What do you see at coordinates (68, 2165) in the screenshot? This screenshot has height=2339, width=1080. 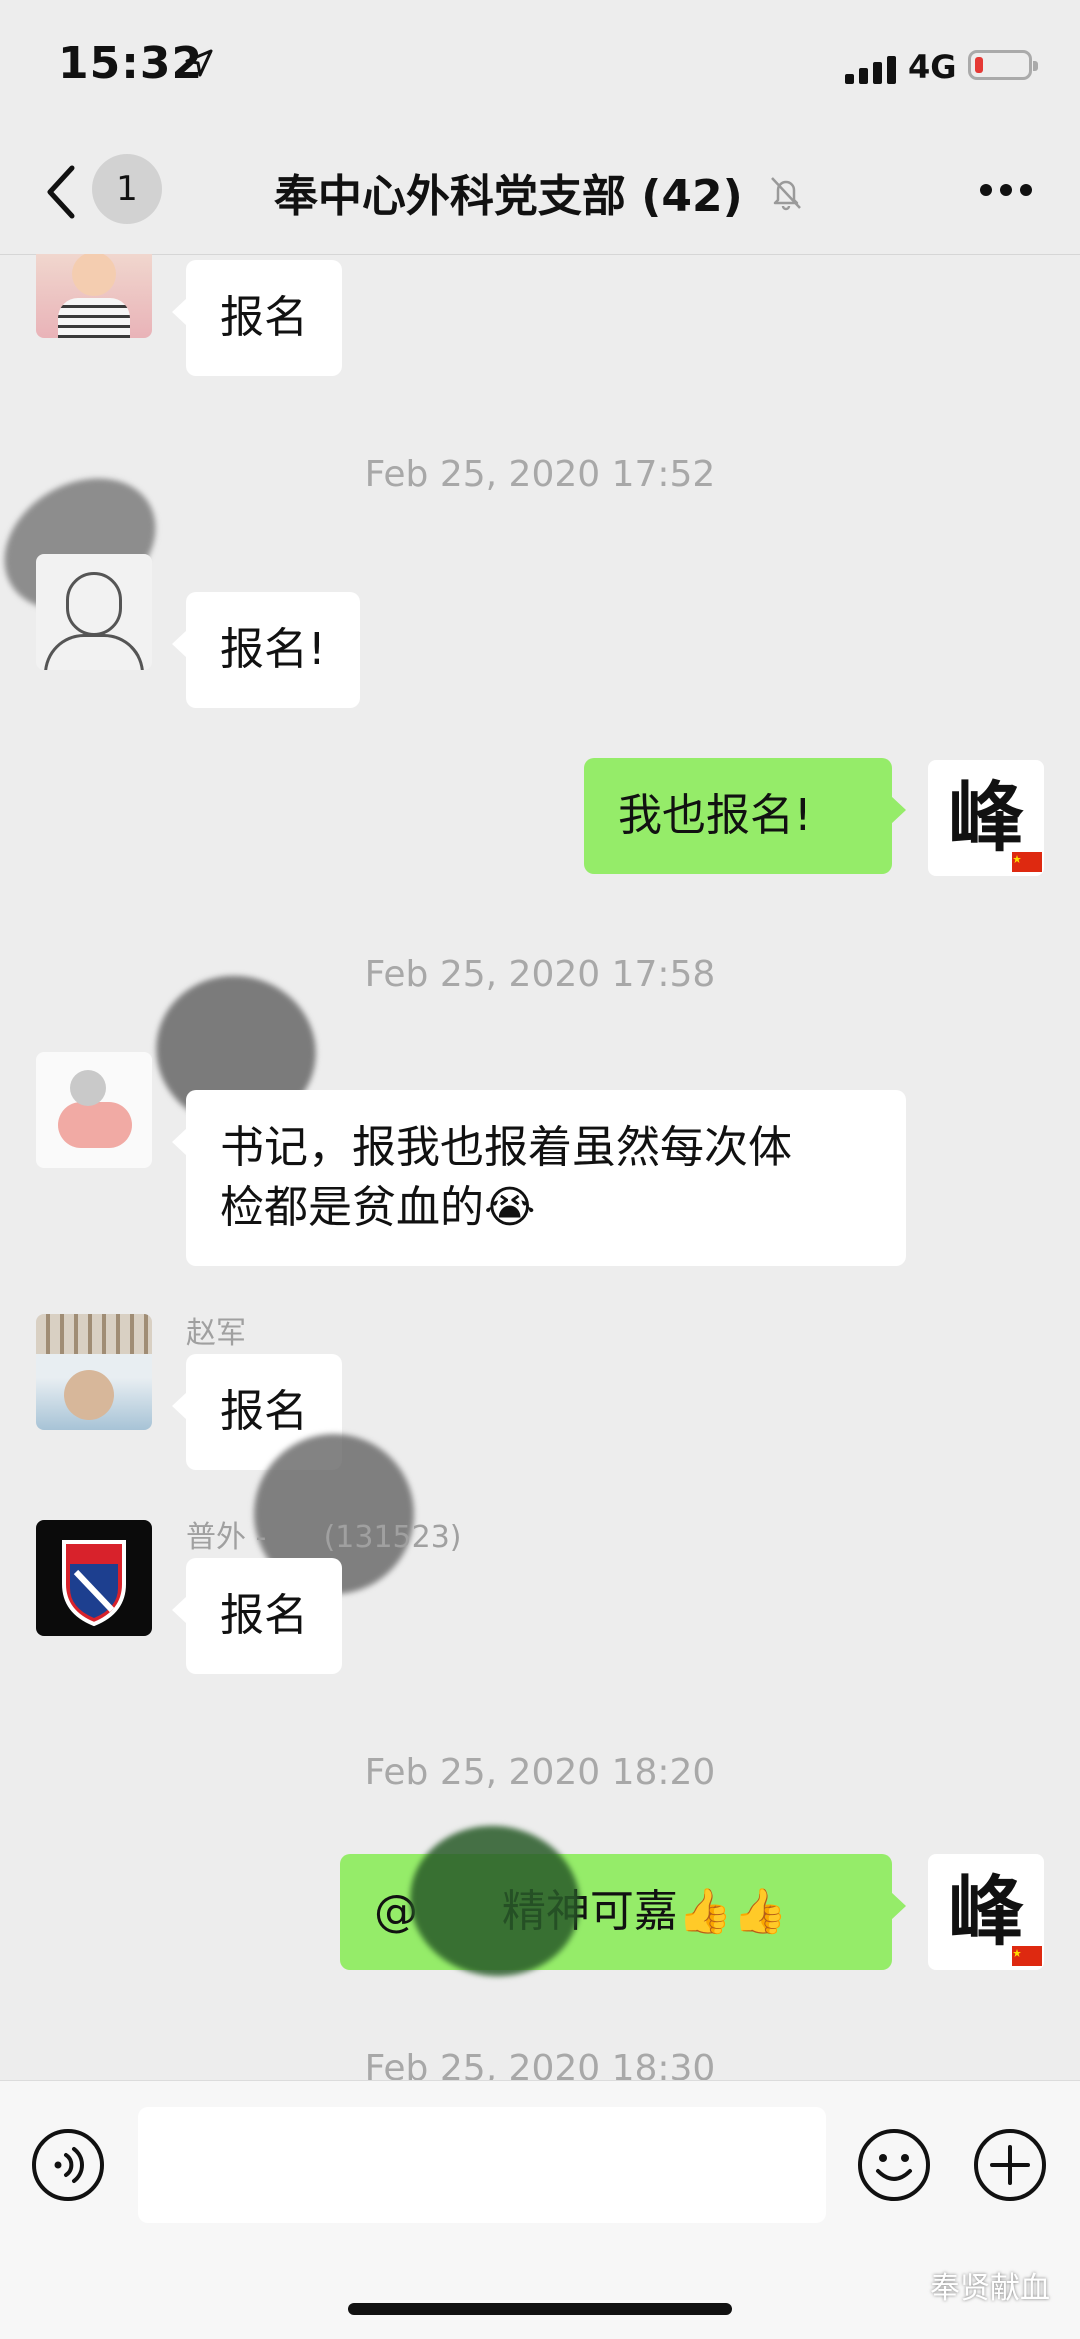 I see `voice-input-icon` at bounding box center [68, 2165].